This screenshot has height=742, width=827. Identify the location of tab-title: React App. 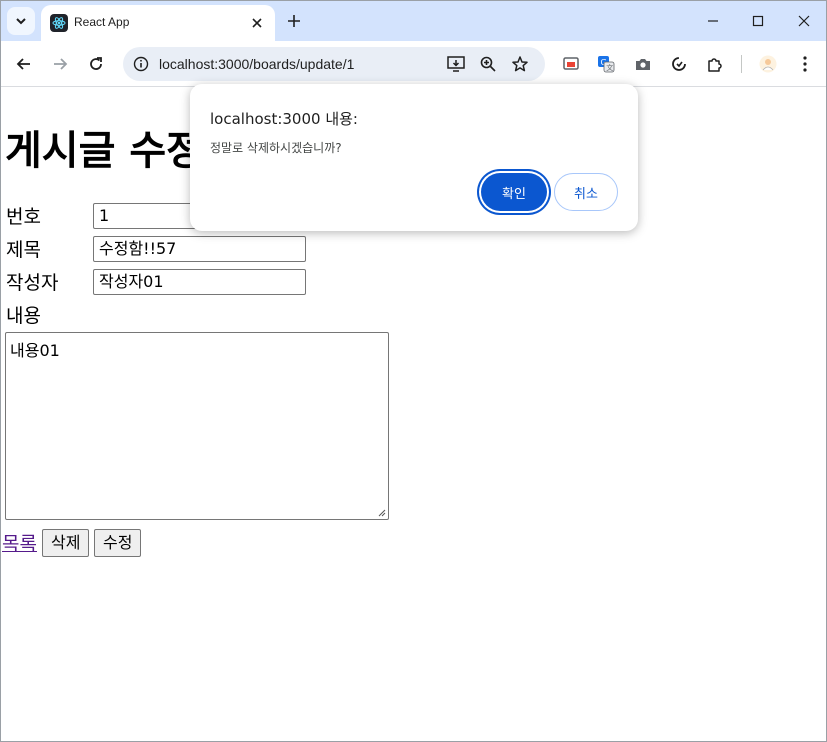
(102, 22).